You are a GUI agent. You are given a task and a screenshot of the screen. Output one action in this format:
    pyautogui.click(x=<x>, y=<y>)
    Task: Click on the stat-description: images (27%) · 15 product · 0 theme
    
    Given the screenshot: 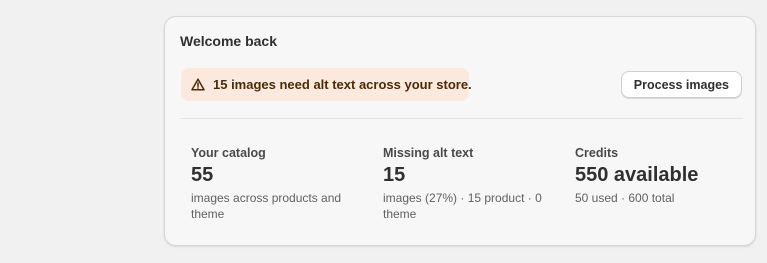 What is the action you would take?
    pyautogui.click(x=462, y=206)
    